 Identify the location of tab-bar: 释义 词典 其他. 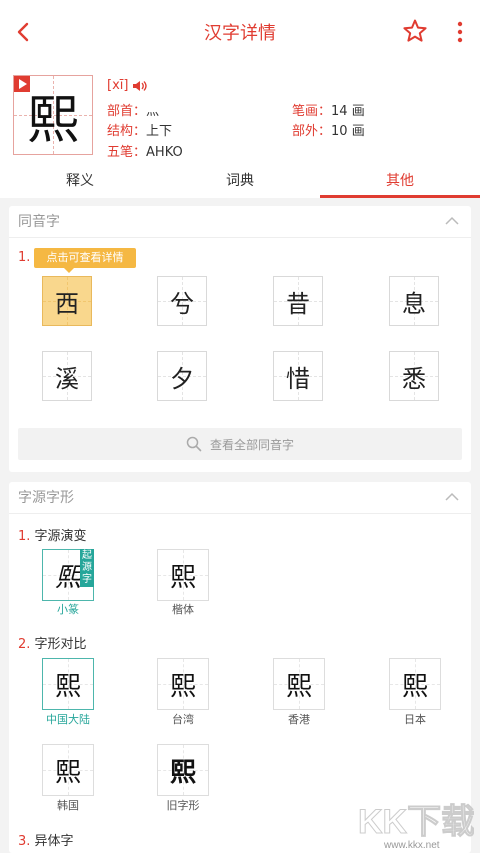
(240, 183).